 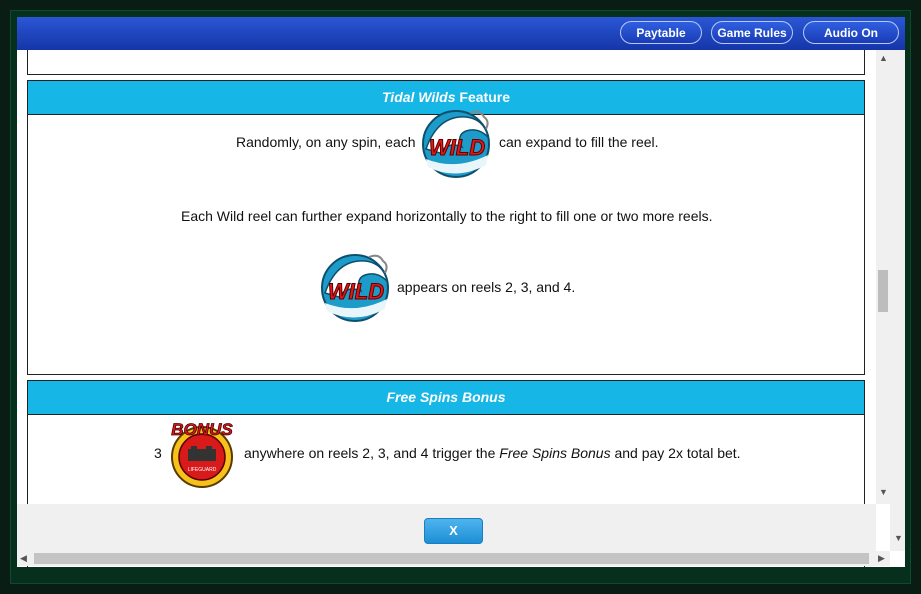 I want to click on scroll-up-arrow-icon: ▲, so click(x=883, y=58).